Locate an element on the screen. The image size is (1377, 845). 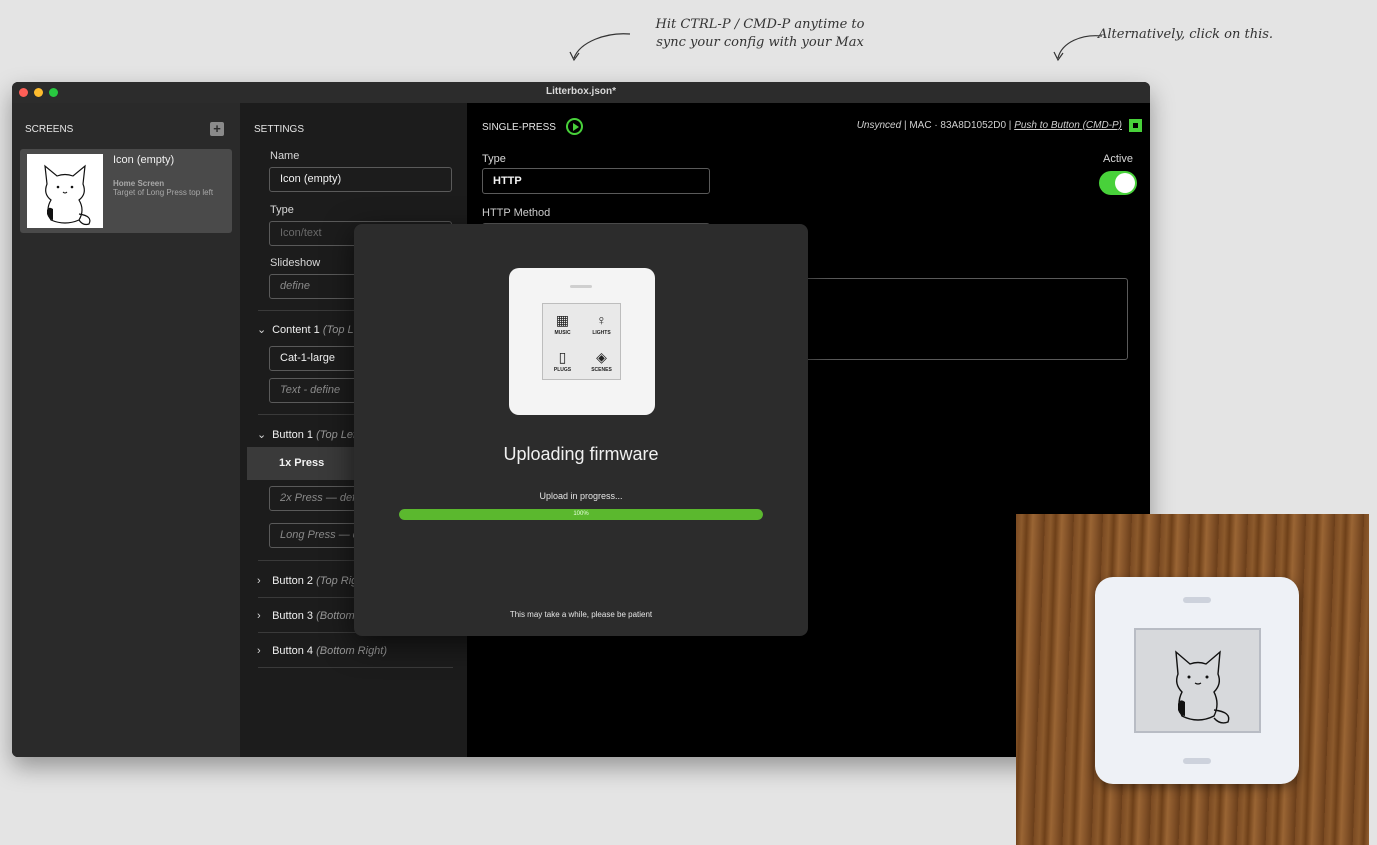
add-screen-button: + is located at coordinates (217, 129).